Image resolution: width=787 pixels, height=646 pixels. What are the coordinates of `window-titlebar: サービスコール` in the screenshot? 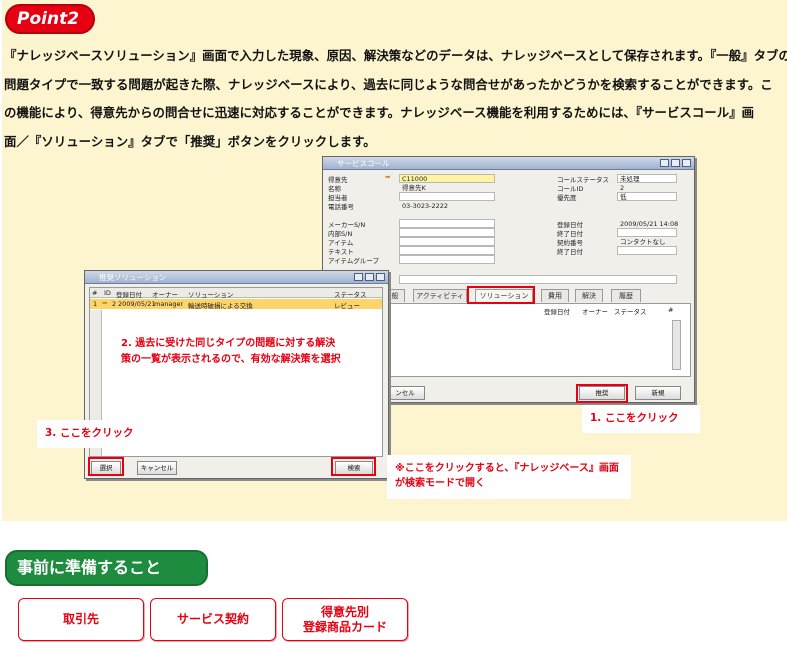 It's located at (508, 163).